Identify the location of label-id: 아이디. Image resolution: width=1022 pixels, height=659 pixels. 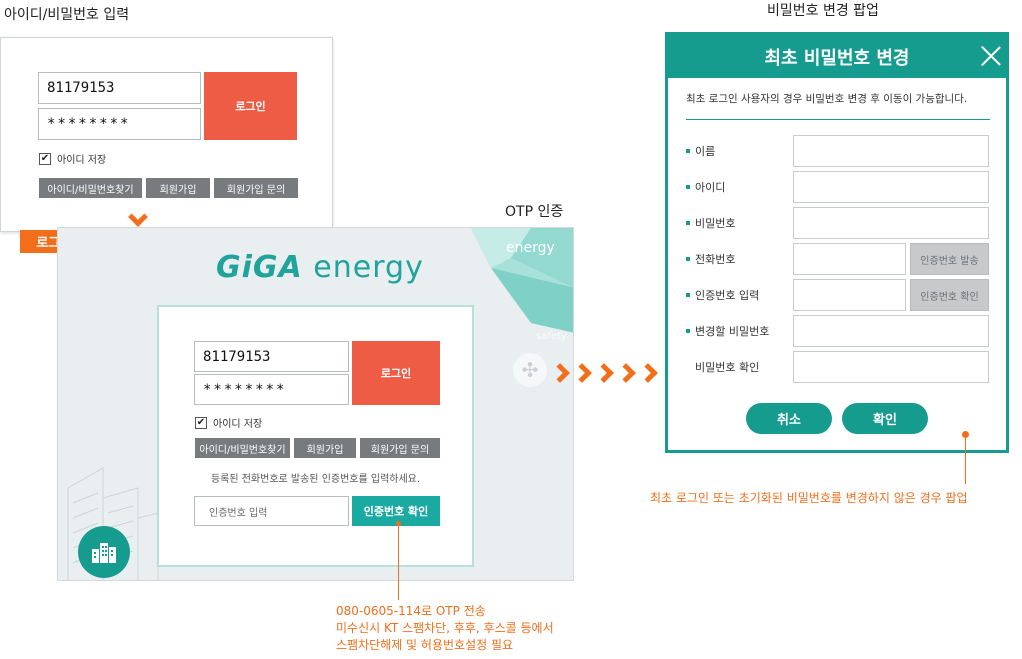
(705, 187).